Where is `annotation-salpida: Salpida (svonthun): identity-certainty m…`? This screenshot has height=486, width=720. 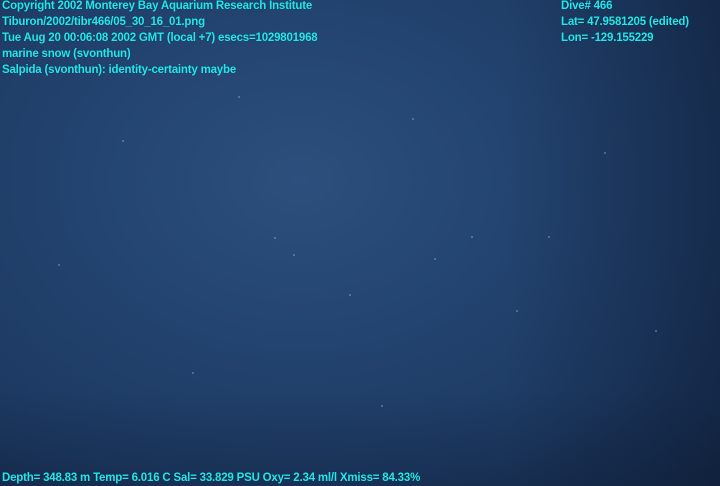
annotation-salpida: Salpida (svonthun): identity-certainty m… is located at coordinates (119, 70).